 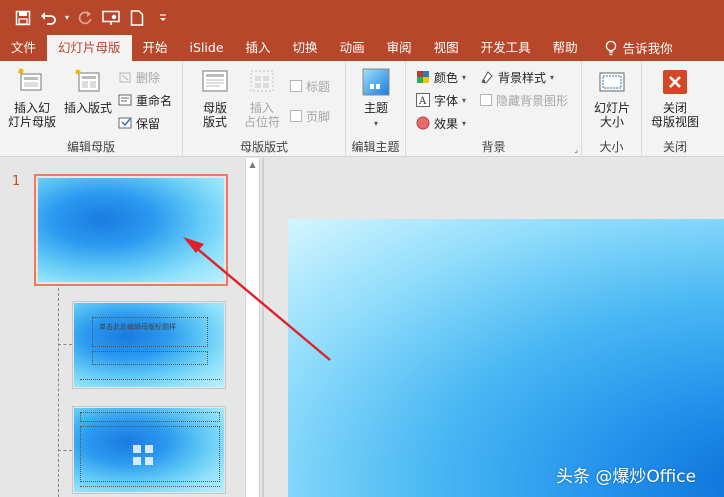 I want to click on fonts-label: 字体, so click(x=446, y=100).